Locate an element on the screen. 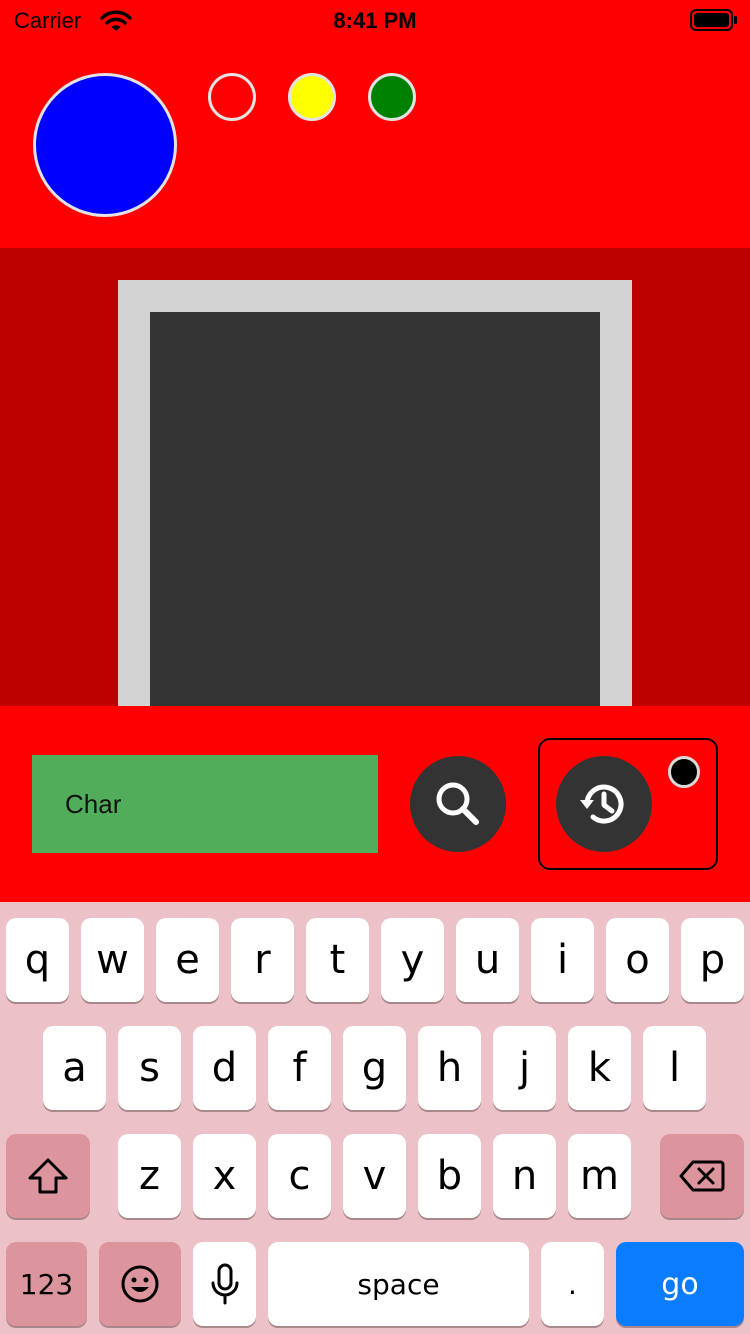 Image resolution: width=750 pixels, height=1334 pixels. main-blue-light is located at coordinates (105, 145).